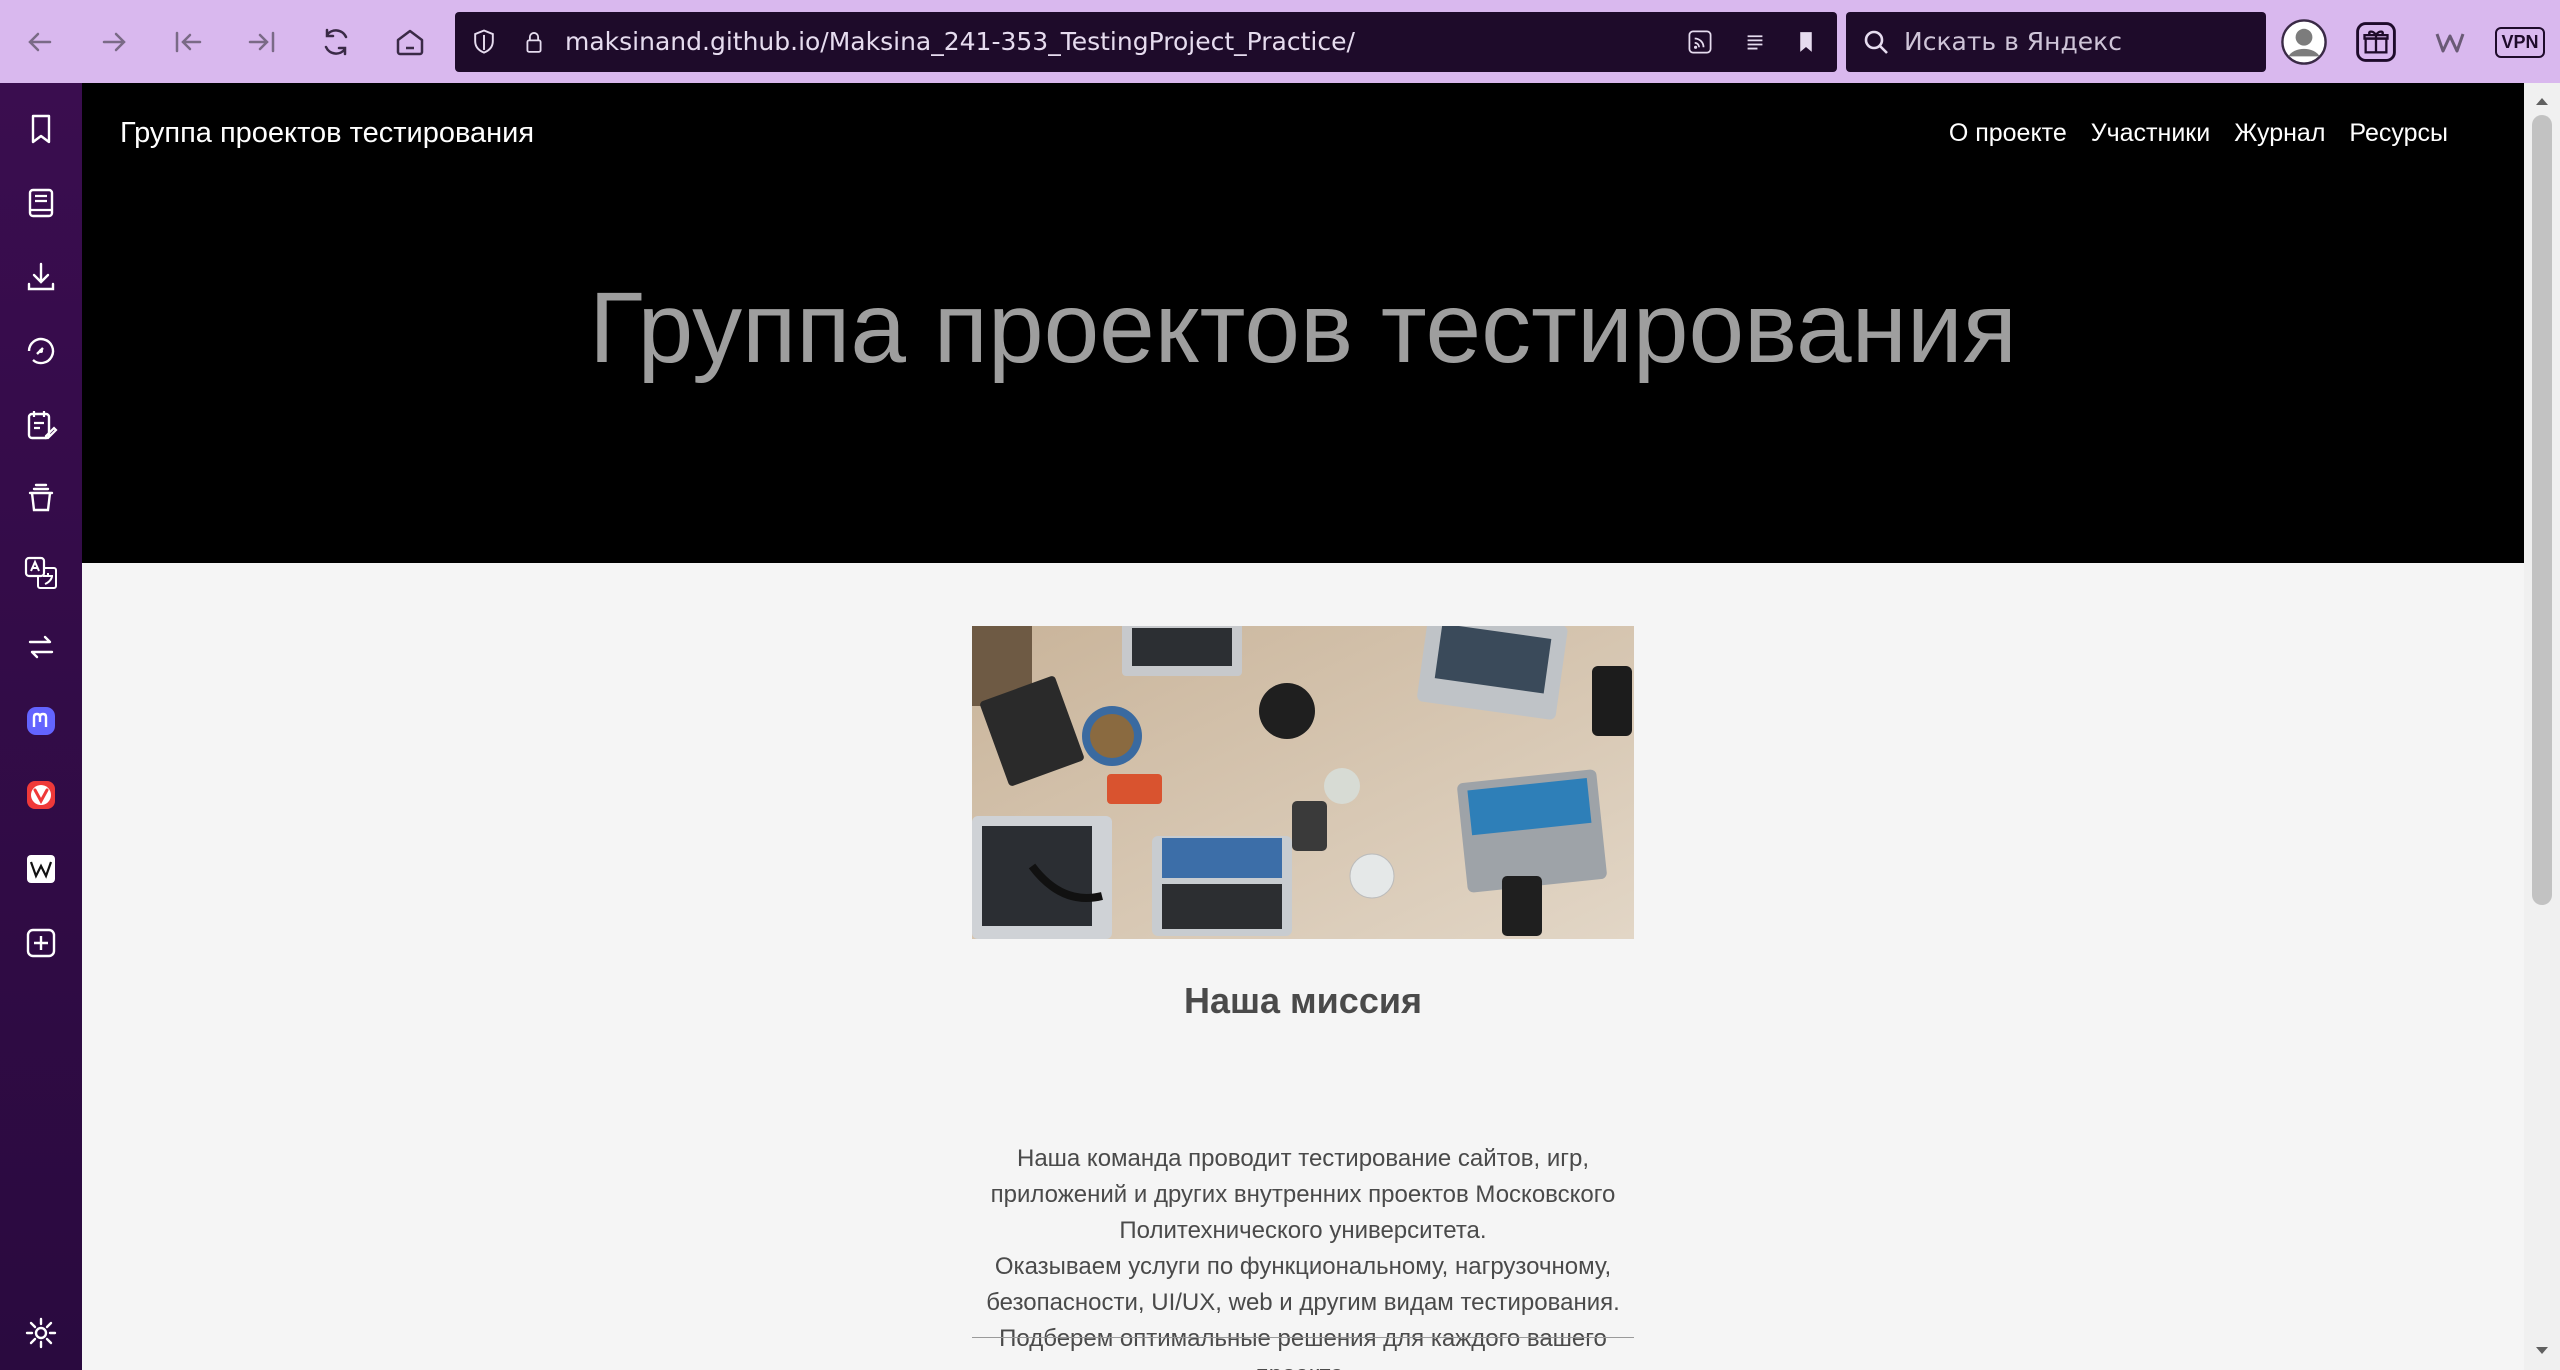 The height and width of the screenshot is (1370, 2560). I want to click on capture-button, so click(41, 499).